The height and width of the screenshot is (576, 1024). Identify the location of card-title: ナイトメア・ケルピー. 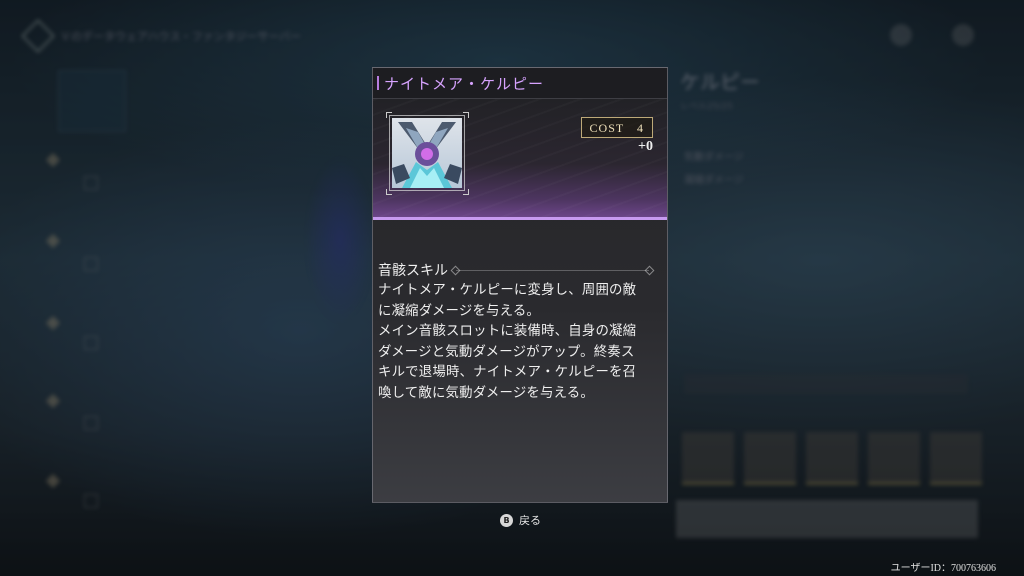
(464, 84).